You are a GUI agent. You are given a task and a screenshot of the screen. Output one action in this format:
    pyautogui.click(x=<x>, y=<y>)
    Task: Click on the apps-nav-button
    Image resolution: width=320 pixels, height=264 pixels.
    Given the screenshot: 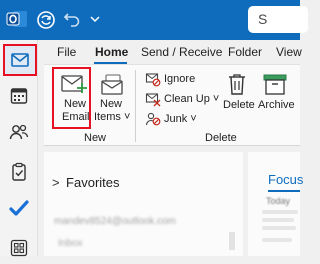 What is the action you would take?
    pyautogui.click(x=19, y=248)
    